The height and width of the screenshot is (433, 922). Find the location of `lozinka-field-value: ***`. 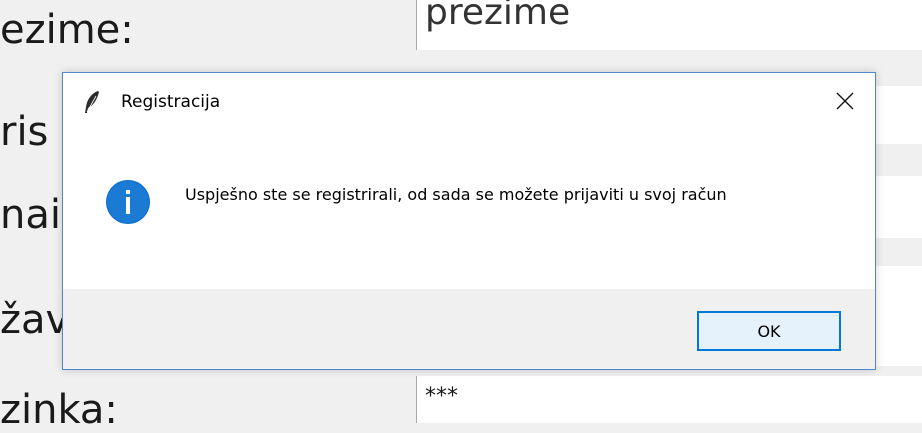

lozinka-field-value: *** is located at coordinates (441, 396).